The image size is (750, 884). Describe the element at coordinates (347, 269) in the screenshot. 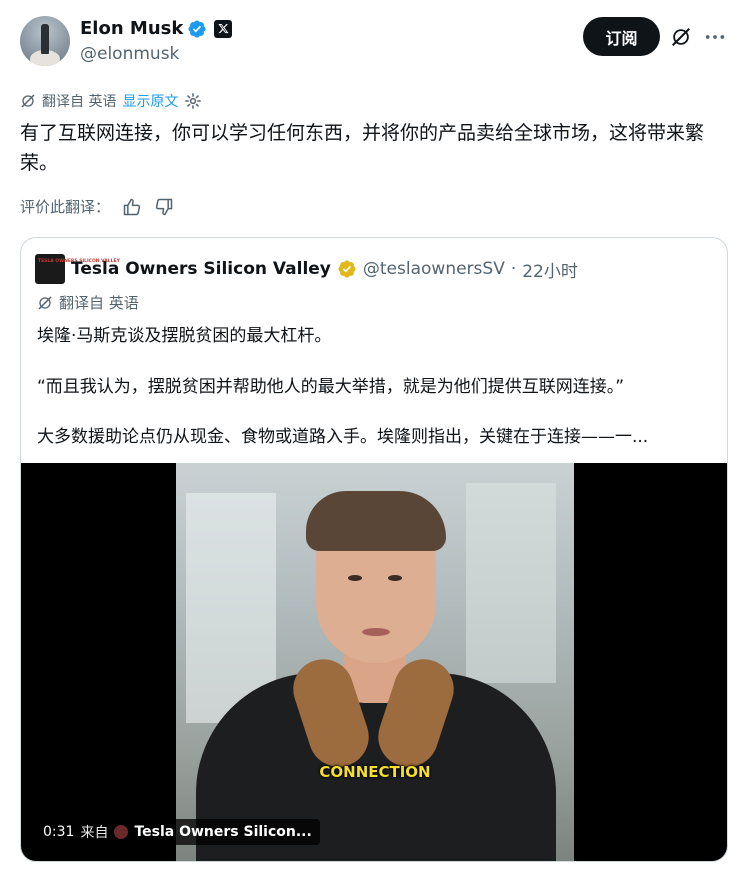

I see `verified-badge-gold-icon` at that location.